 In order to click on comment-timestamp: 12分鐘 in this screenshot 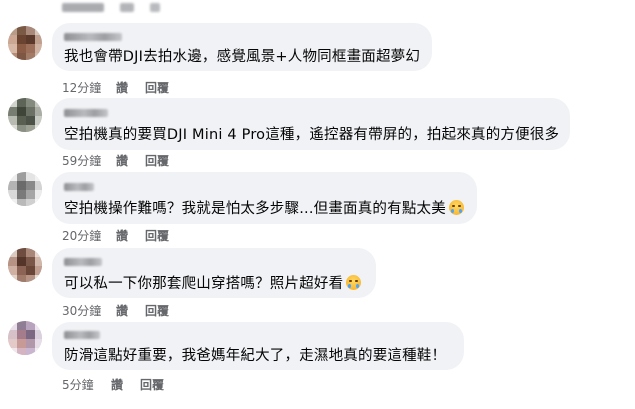, I will do `click(81, 87)`.